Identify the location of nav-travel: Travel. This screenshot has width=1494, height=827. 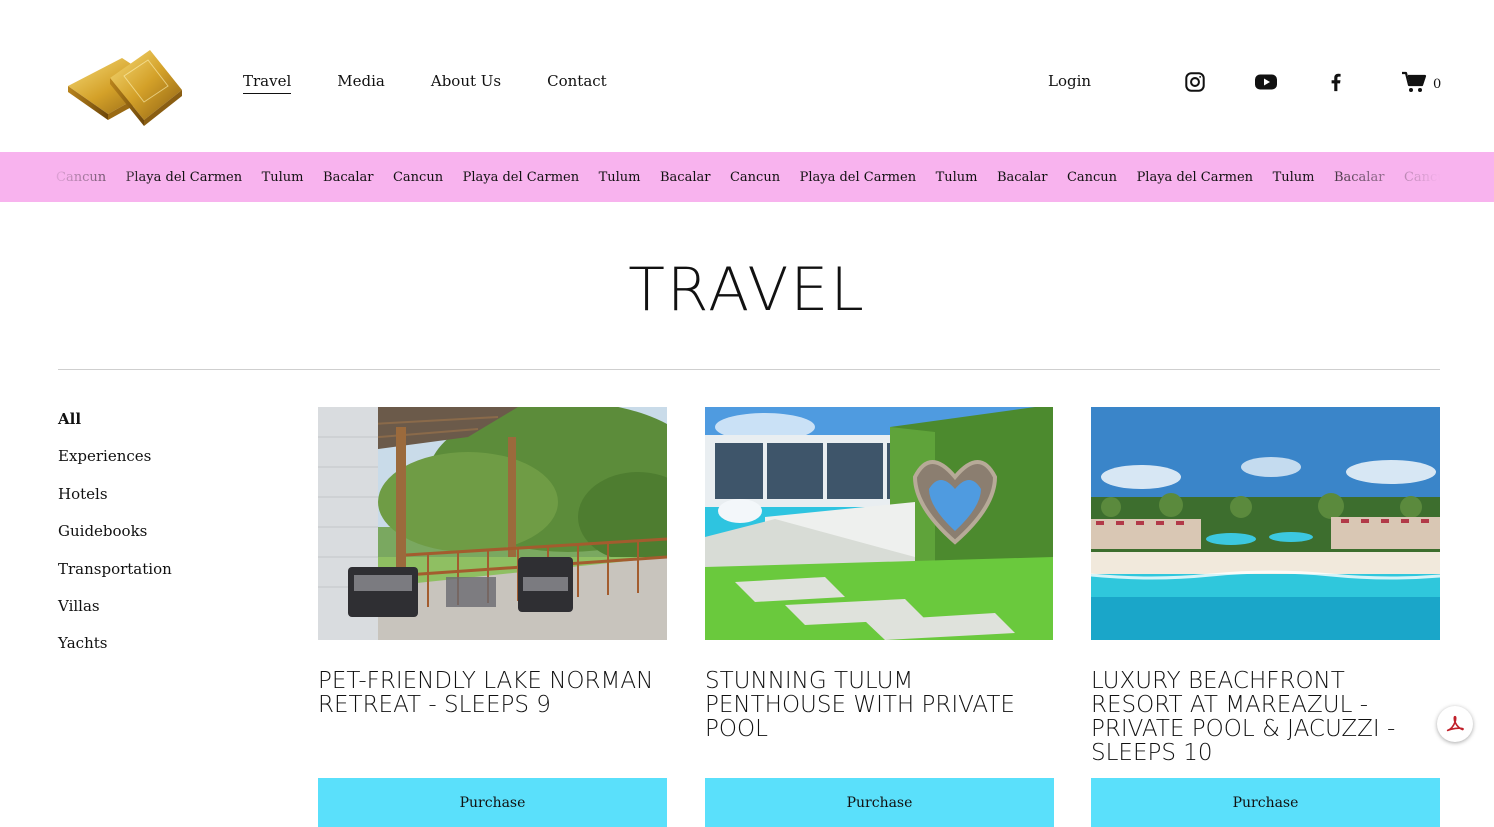
(267, 83).